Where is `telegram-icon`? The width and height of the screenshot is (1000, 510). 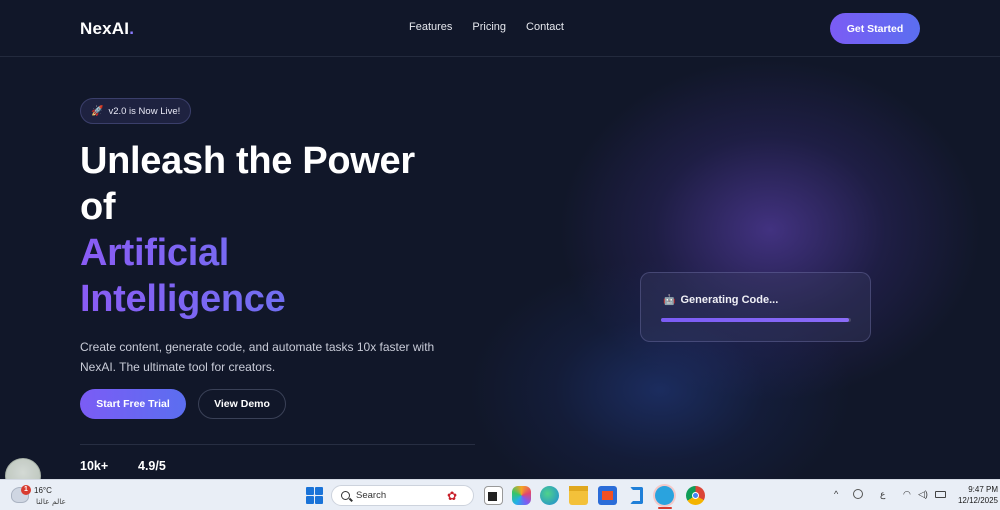 telegram-icon is located at coordinates (664, 495).